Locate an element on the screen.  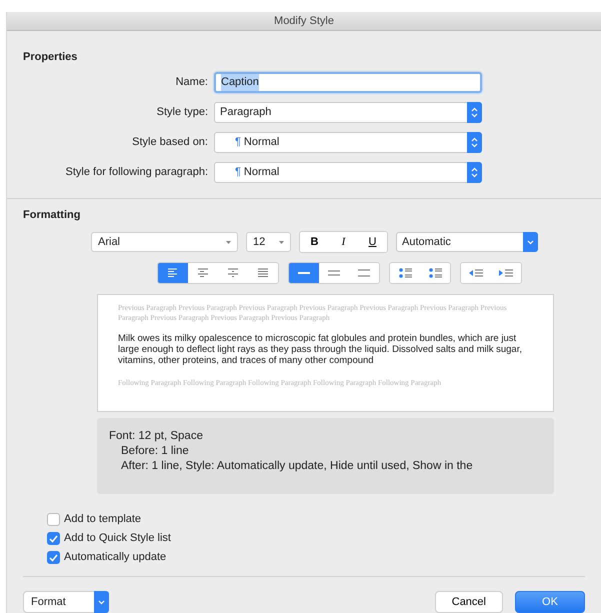
description-text: Before: 1 line is located at coordinates (154, 451).